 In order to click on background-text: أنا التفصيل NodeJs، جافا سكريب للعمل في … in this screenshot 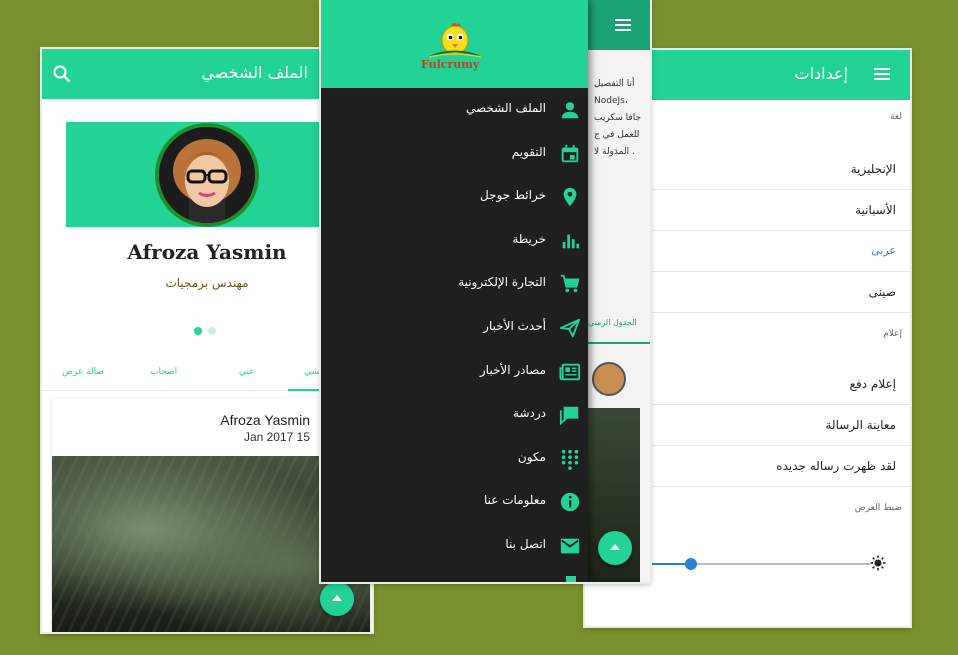, I will do `click(622, 118)`.